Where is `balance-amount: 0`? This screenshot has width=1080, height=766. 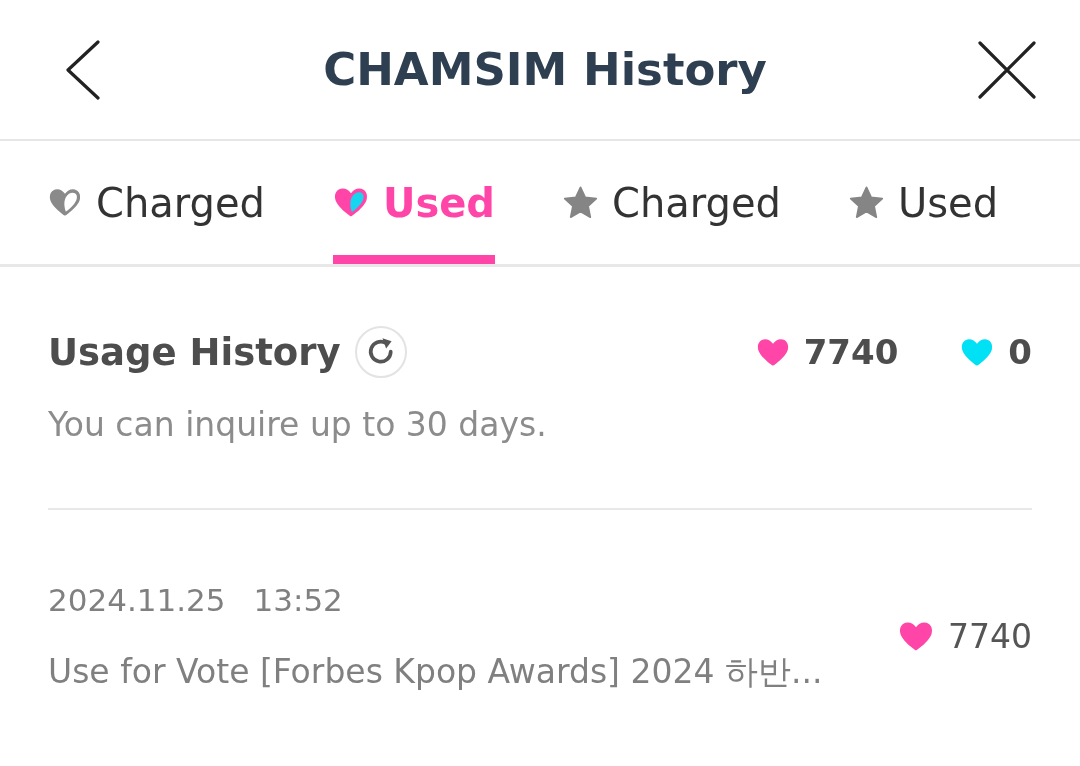
balance-amount: 0 is located at coordinates (1020, 352).